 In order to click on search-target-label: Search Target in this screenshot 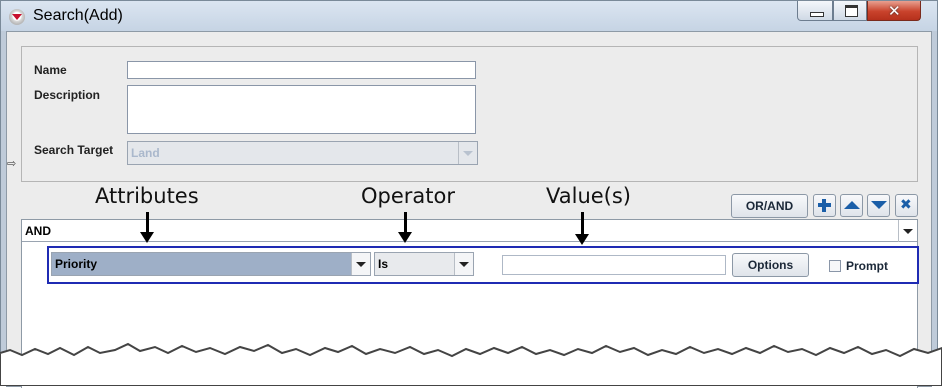, I will do `click(74, 150)`.